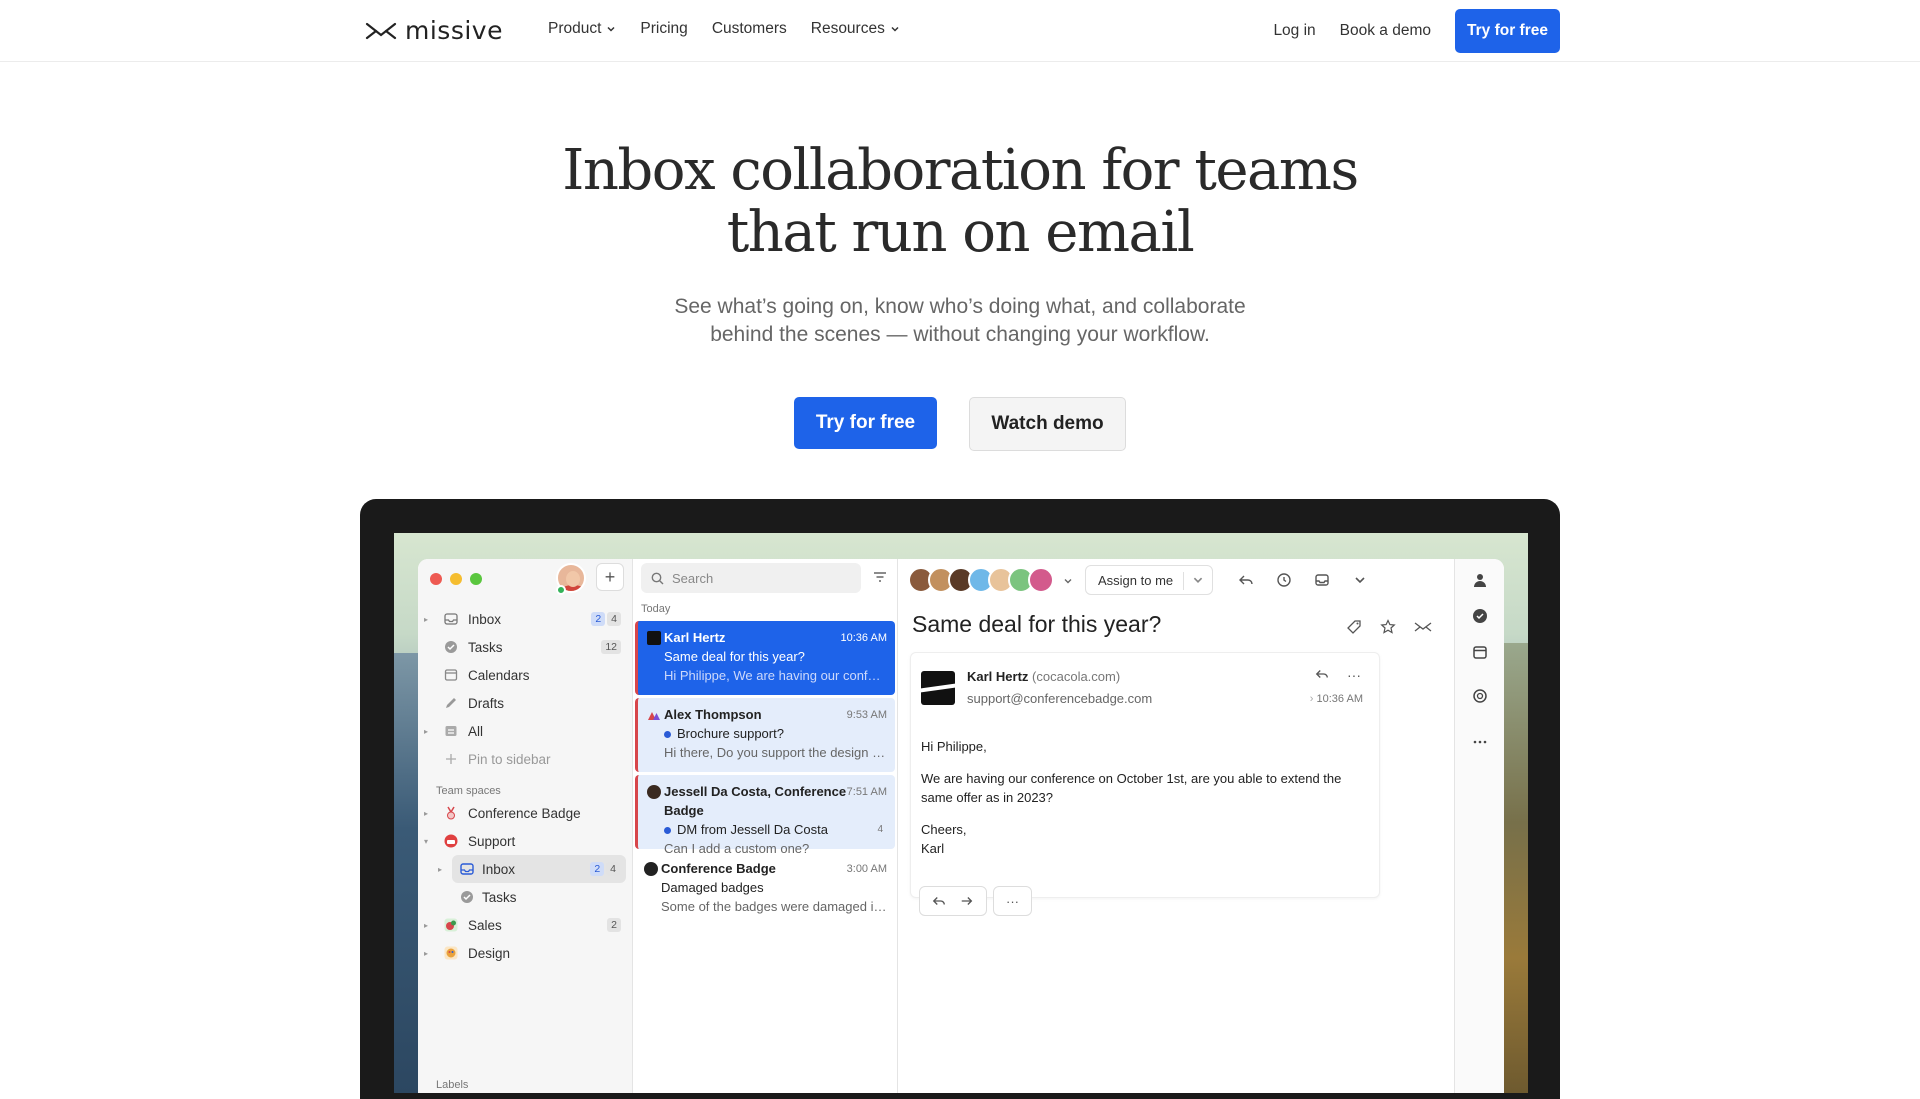  What do you see at coordinates (1294, 31) in the screenshot?
I see `login-link: Log in` at bounding box center [1294, 31].